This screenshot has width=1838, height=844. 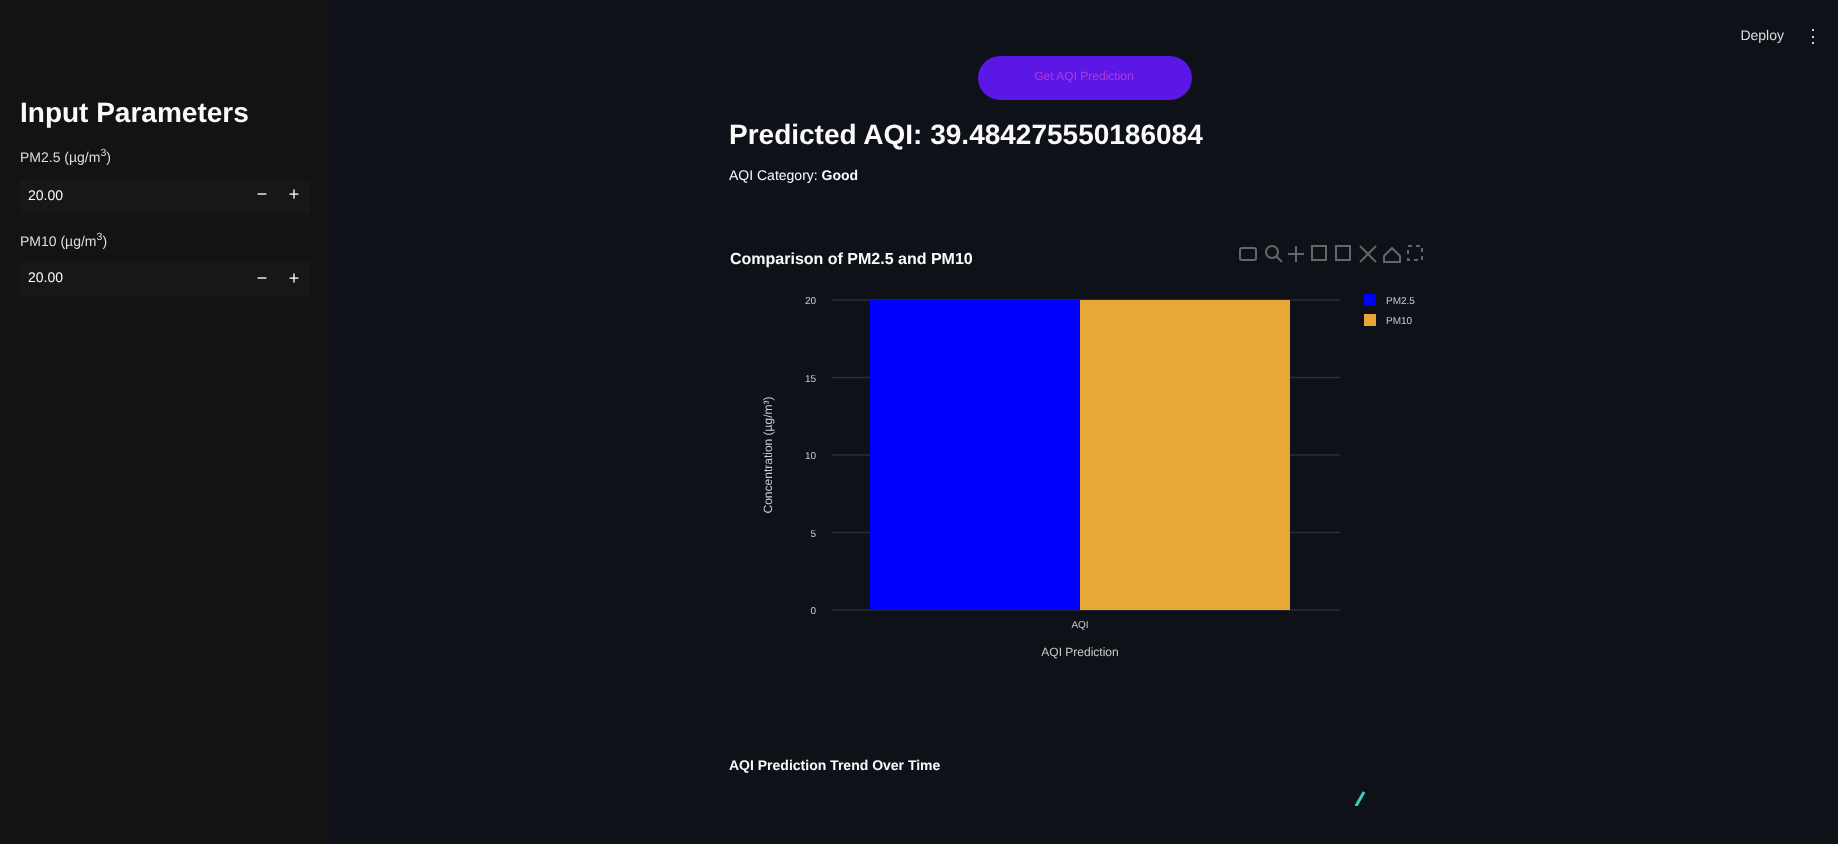 I want to click on crosshair-icon, so click(x=1295, y=253).